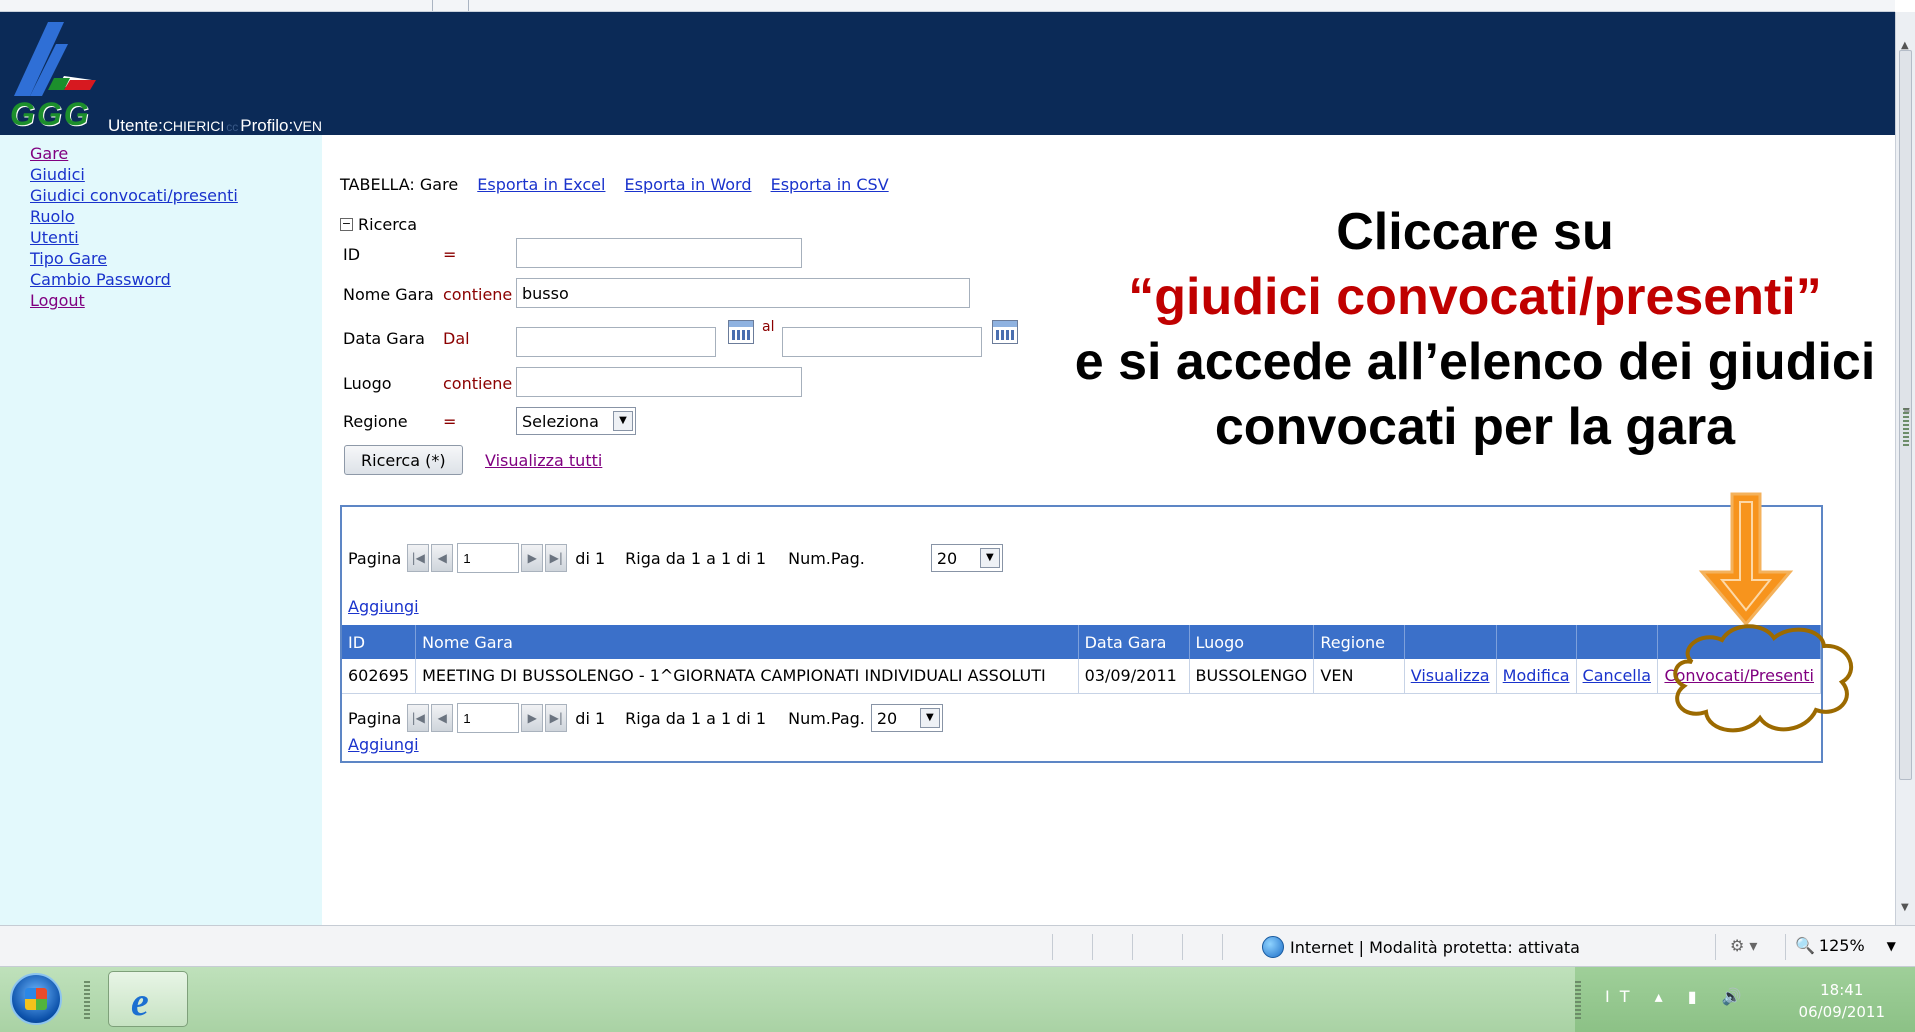  I want to click on regione-select: Seleziona ▼, so click(576, 421).